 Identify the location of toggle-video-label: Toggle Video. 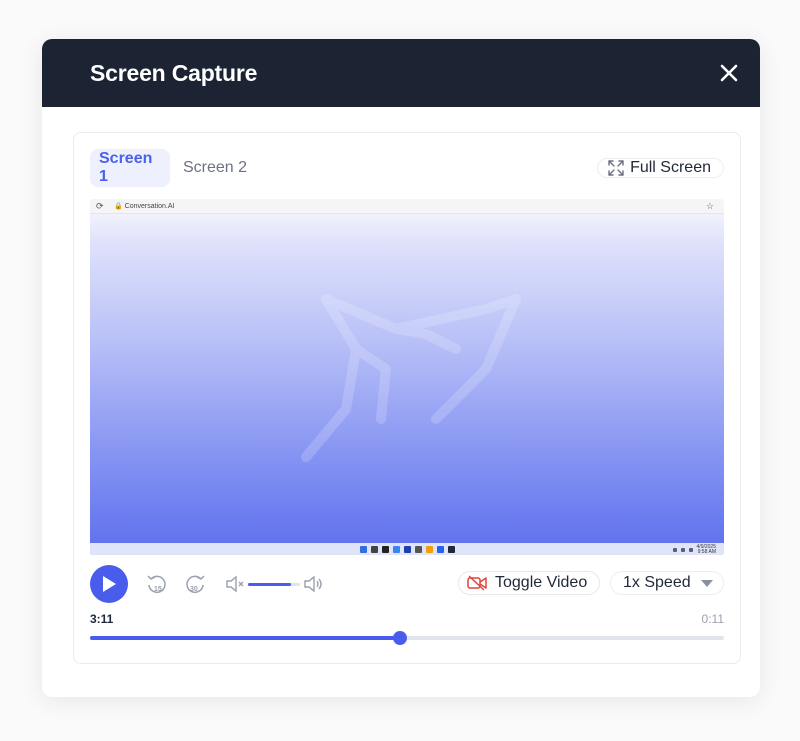
(541, 582).